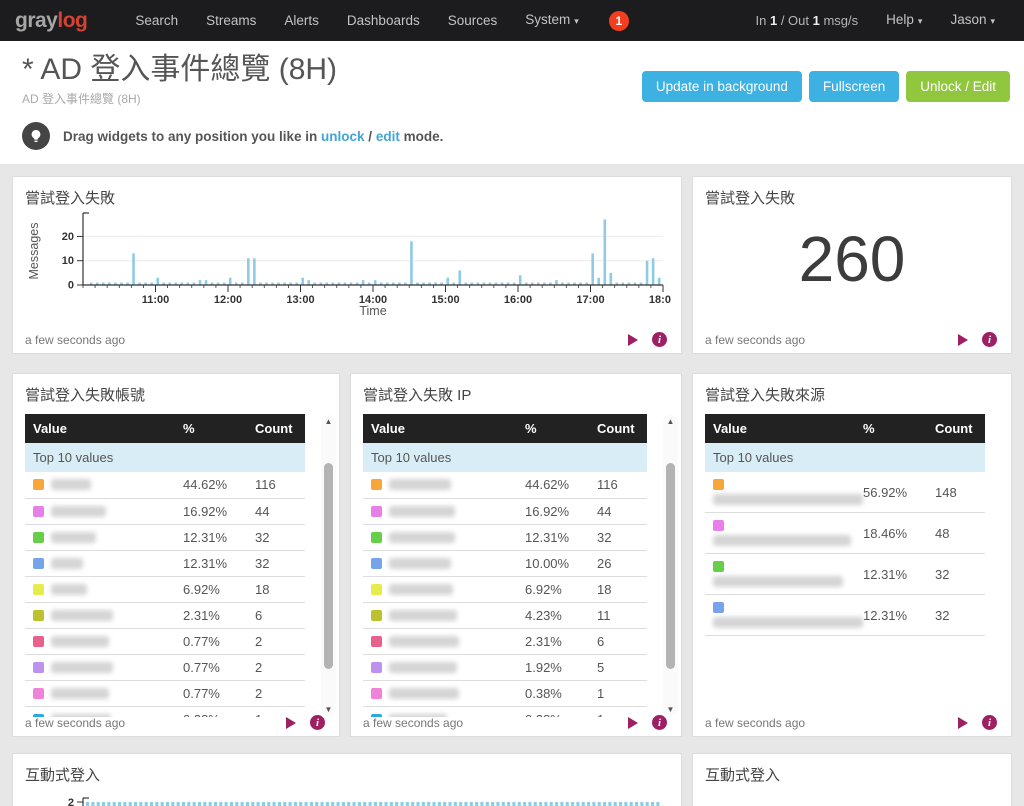 Image resolution: width=1024 pixels, height=806 pixels. I want to click on nav-item-user-dropdown: Jason ▾, so click(972, 21).